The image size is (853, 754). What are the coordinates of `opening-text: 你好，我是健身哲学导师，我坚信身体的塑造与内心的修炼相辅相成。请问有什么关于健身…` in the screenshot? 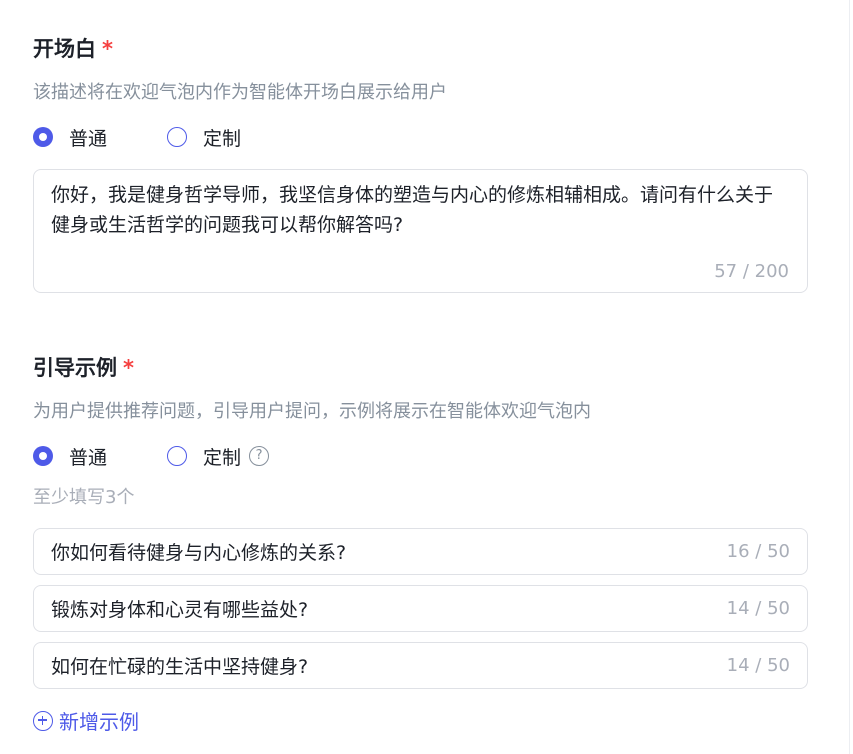 It's located at (420, 210).